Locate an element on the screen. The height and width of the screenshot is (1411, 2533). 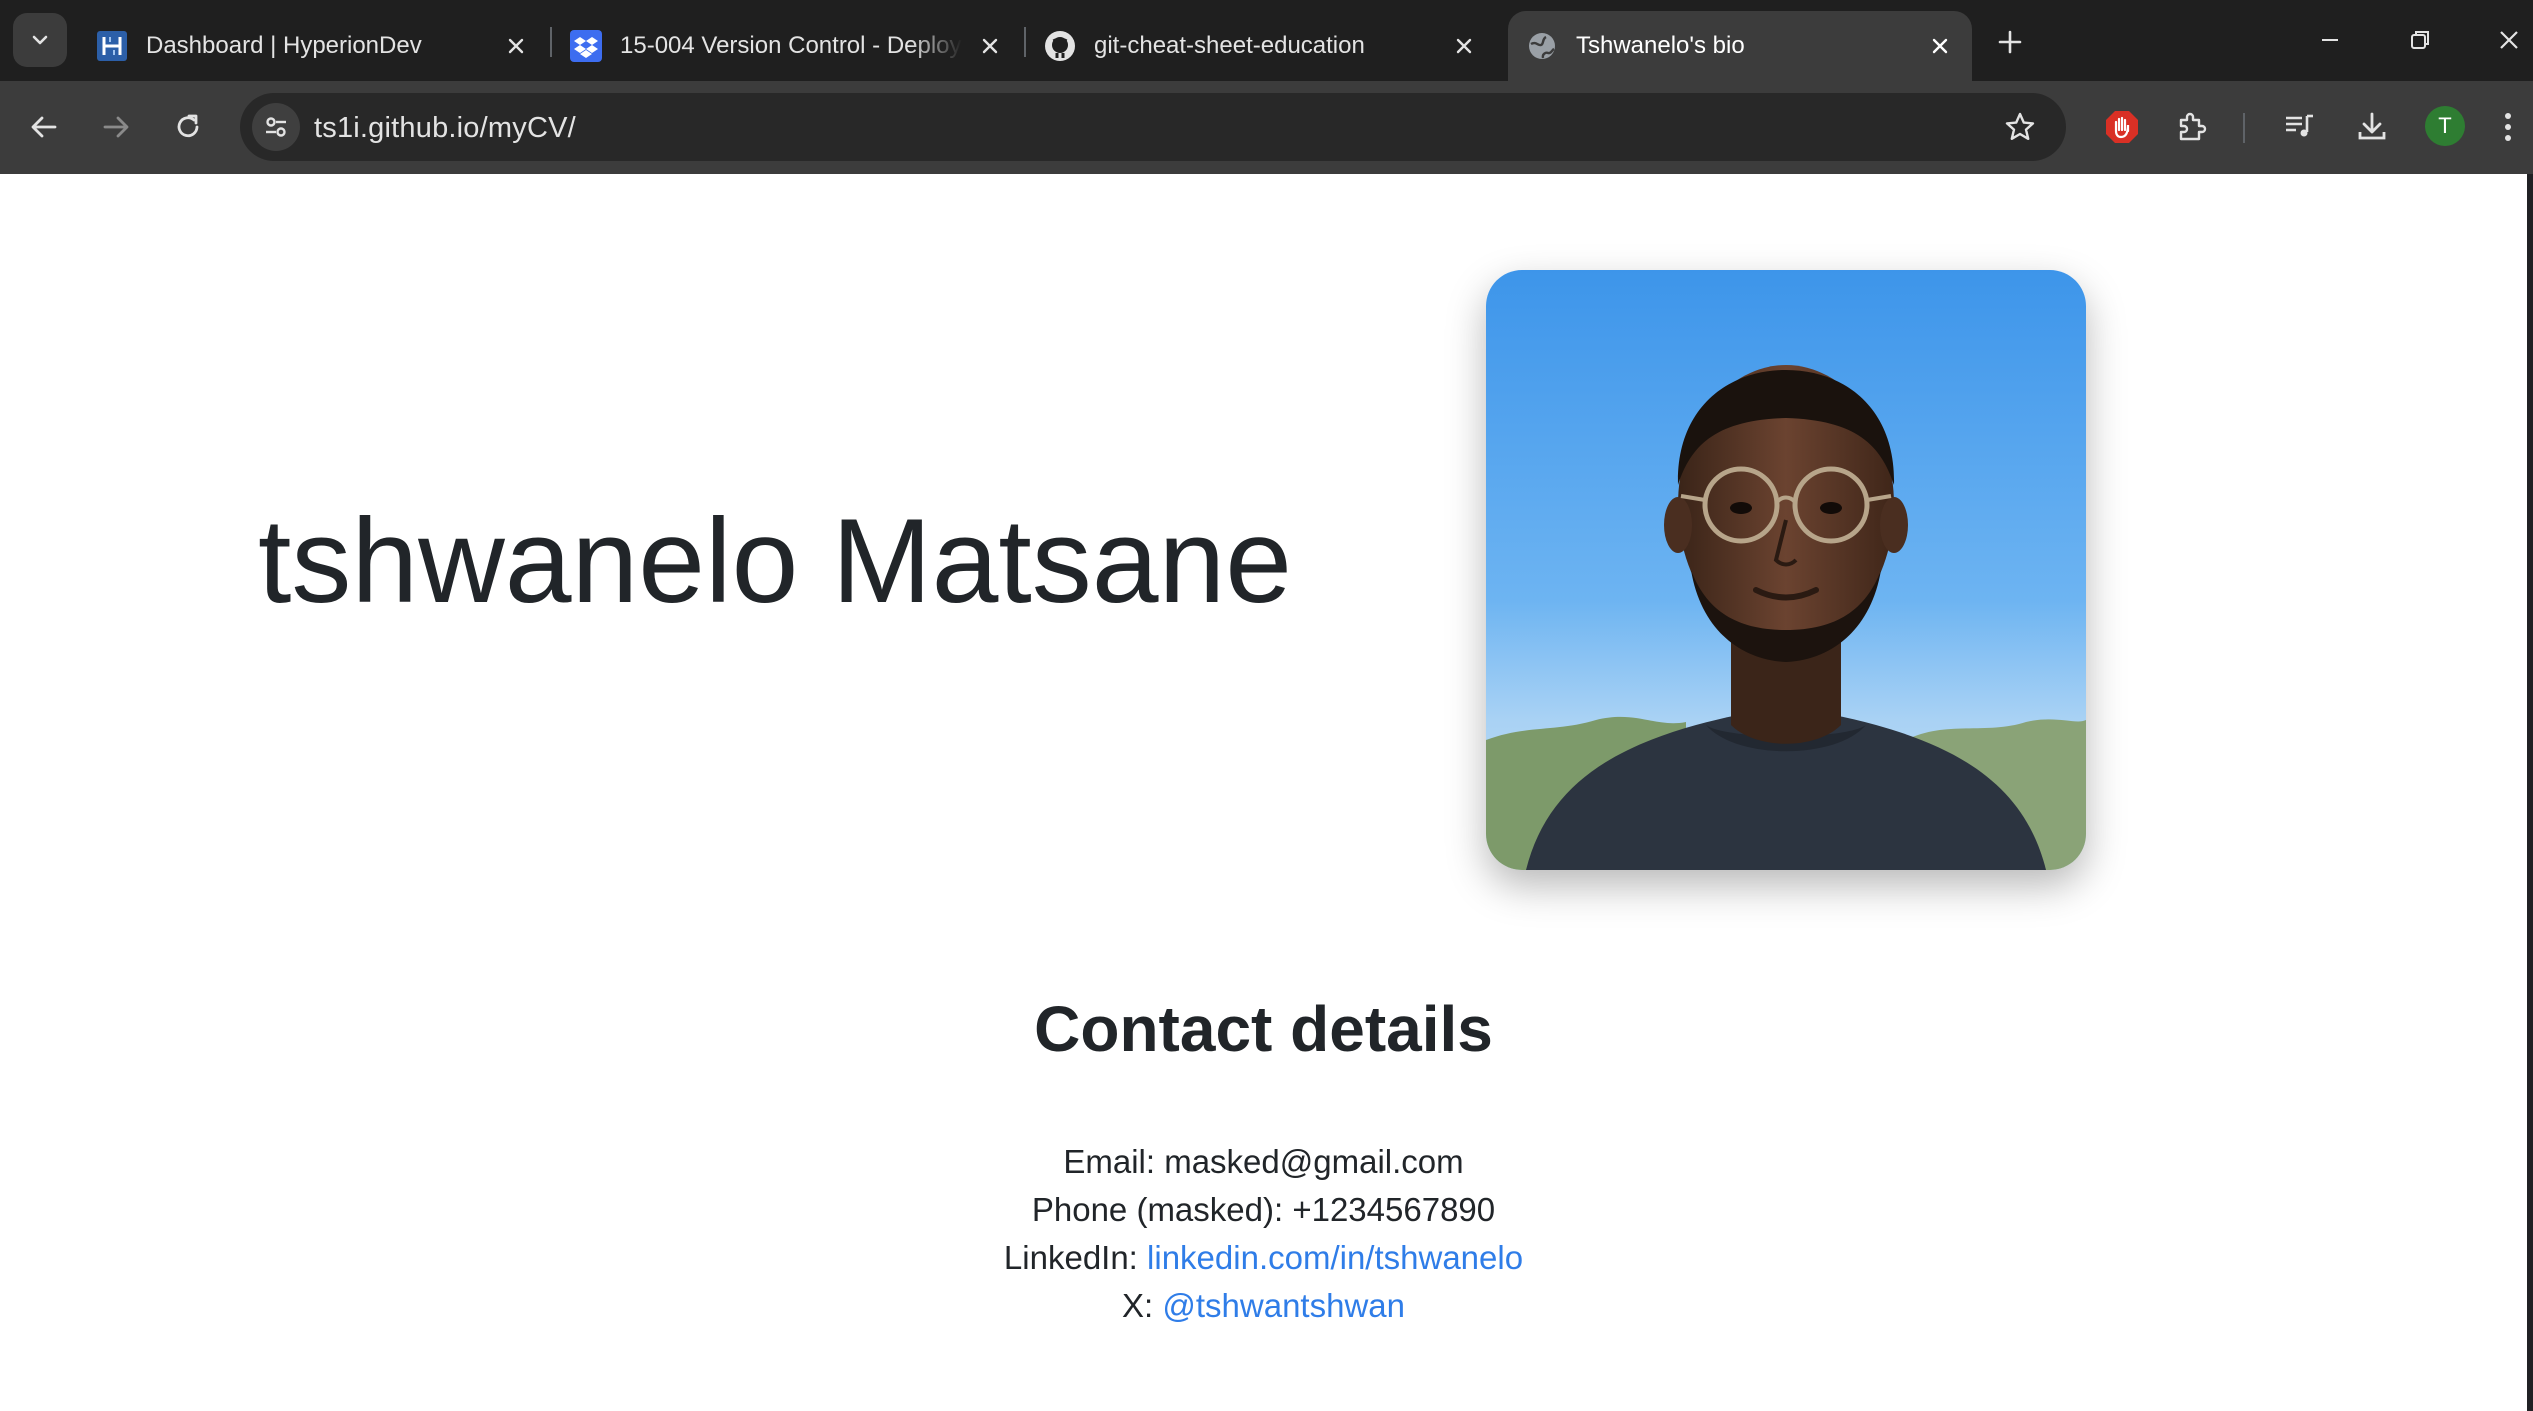
x-link: @tshwantshwan is located at coordinates (1283, 1305).